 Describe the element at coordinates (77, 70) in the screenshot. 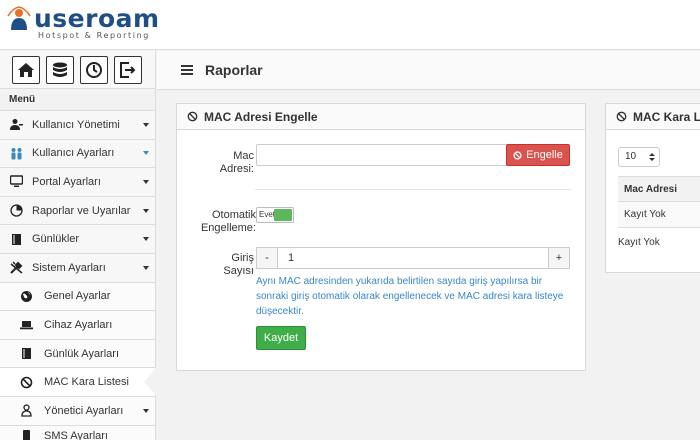

I see `quick-actions` at that location.